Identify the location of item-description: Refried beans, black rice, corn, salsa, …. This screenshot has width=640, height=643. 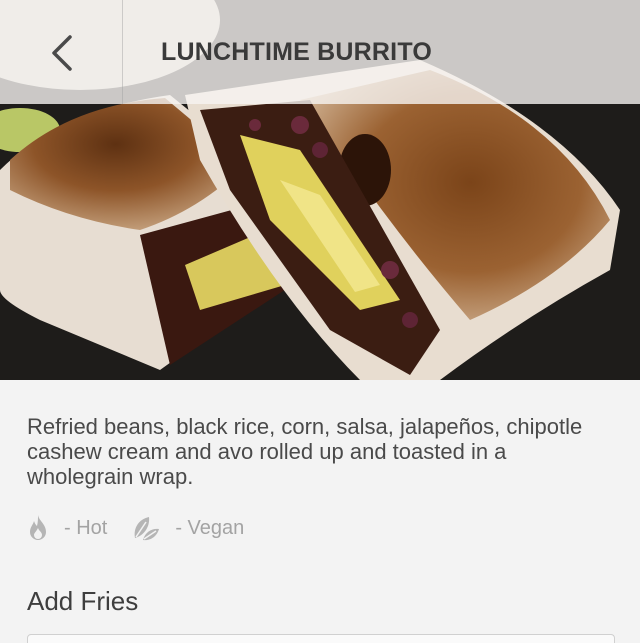
(305, 451).